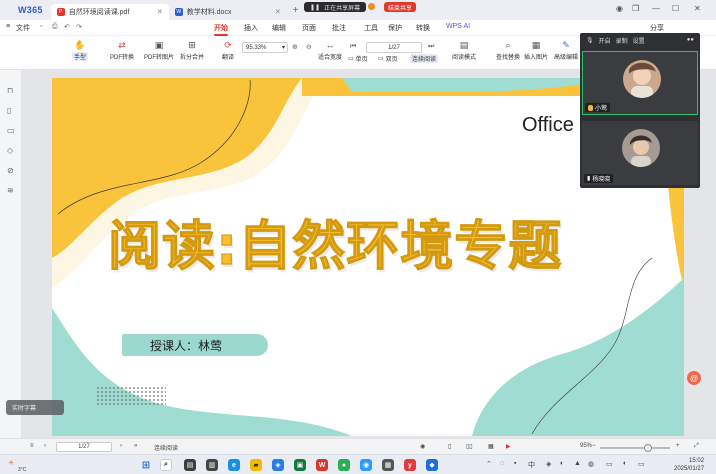 This screenshot has height=474, width=716. What do you see at coordinates (639, 40) in the screenshot?
I see `video-header-settings: 设置` at bounding box center [639, 40].